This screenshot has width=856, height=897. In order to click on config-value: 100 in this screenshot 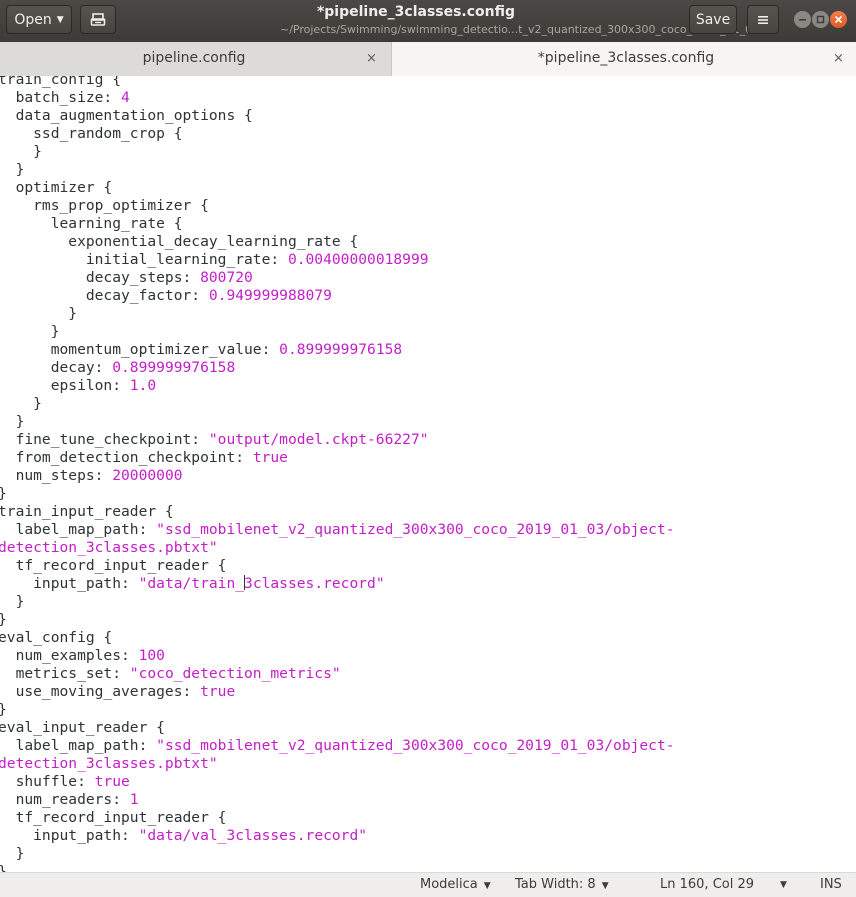, I will do `click(151, 655)`.